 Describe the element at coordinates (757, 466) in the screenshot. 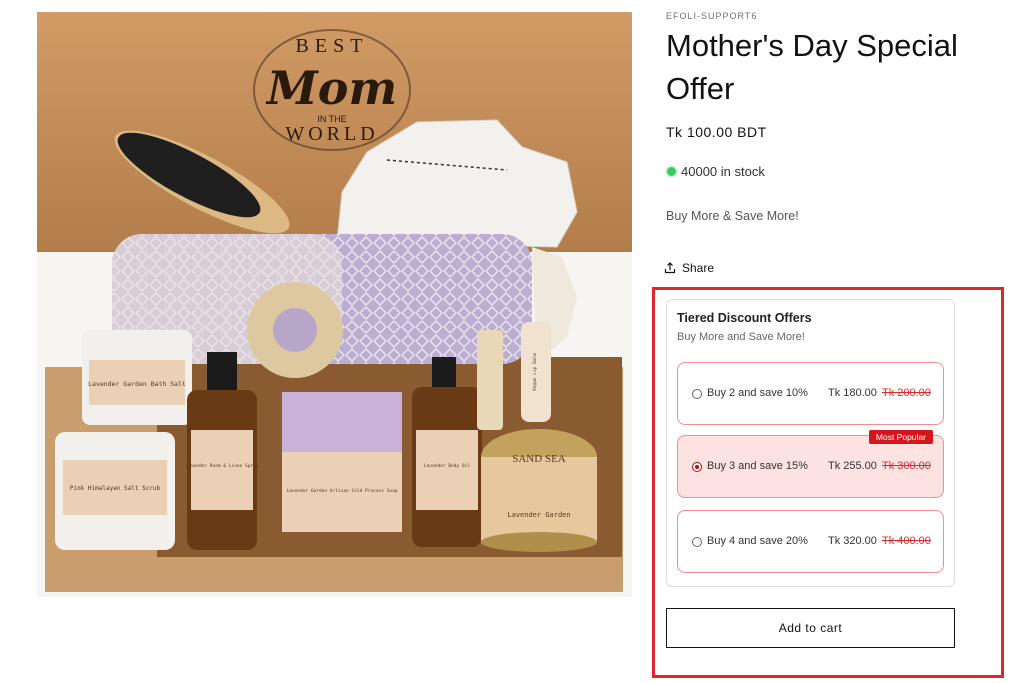

I see `tier-label: Buy 3 and save 15%` at that location.